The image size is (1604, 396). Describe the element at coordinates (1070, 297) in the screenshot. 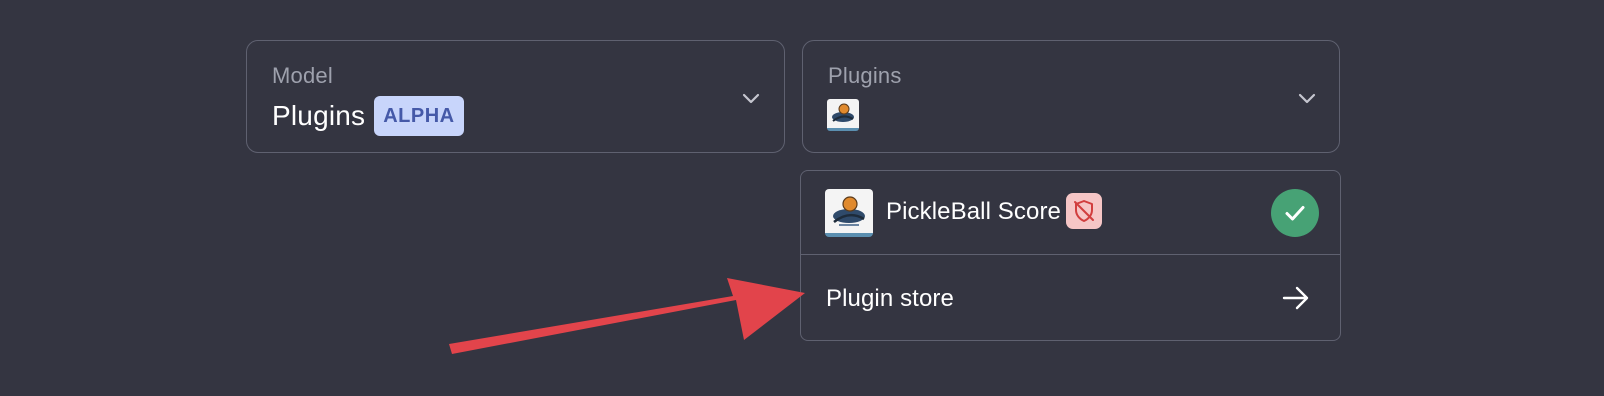

I see `plugin-store-link: Plugin store` at that location.